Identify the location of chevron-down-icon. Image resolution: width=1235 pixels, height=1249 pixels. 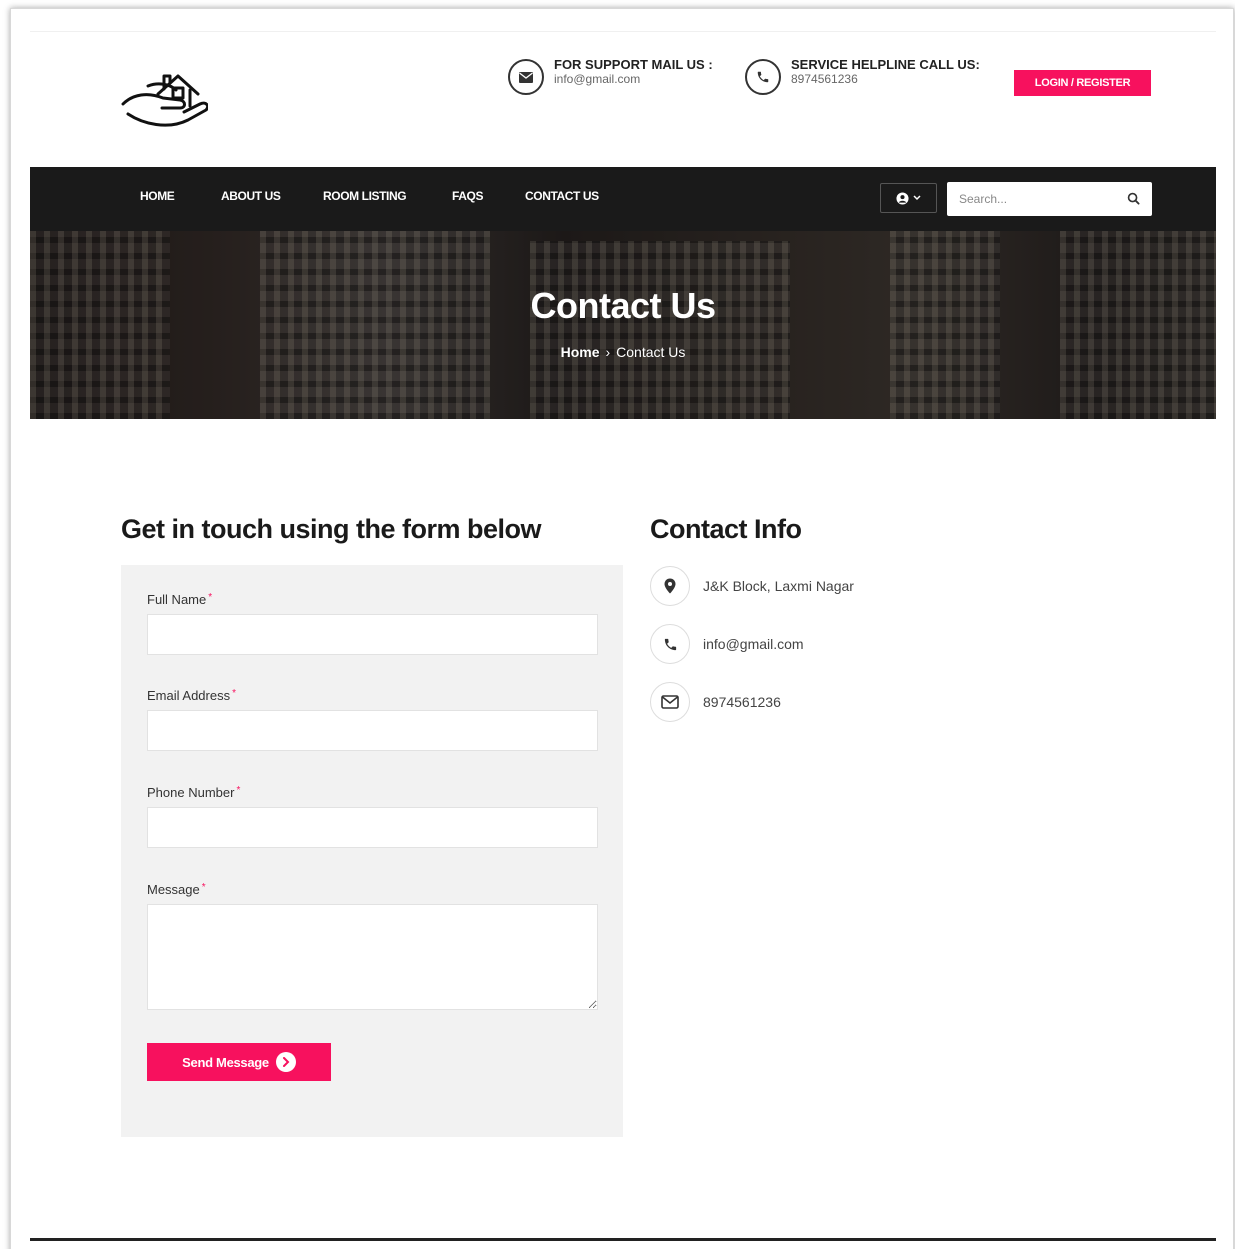
(917, 198).